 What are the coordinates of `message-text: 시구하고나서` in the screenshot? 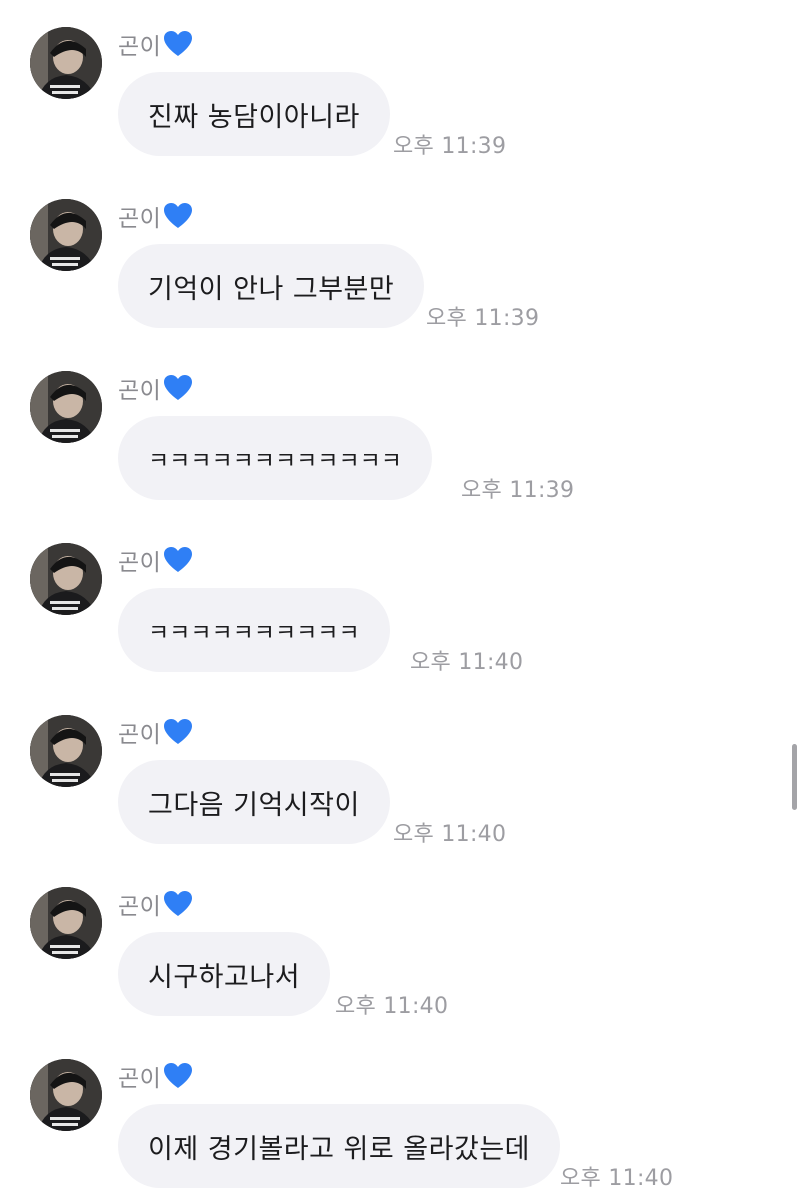 It's located at (224, 977).